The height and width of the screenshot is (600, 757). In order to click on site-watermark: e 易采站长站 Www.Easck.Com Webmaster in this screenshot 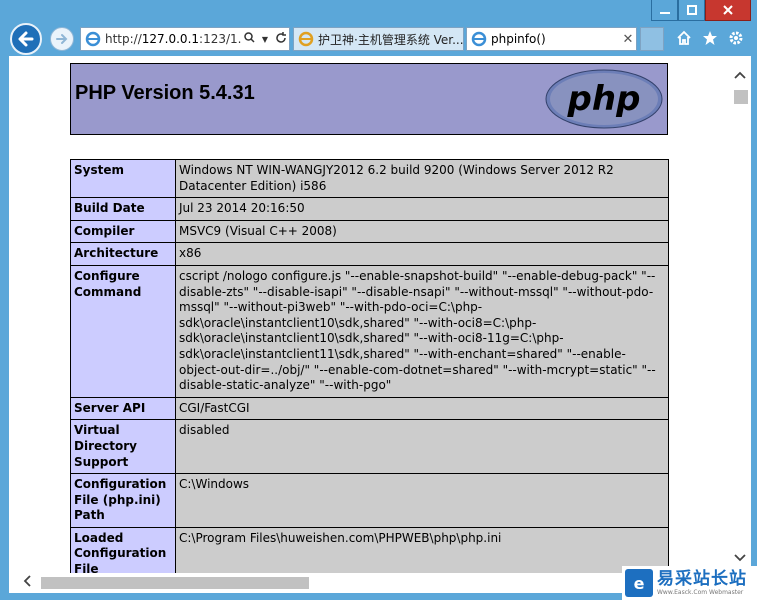, I will do `click(689, 583)`.